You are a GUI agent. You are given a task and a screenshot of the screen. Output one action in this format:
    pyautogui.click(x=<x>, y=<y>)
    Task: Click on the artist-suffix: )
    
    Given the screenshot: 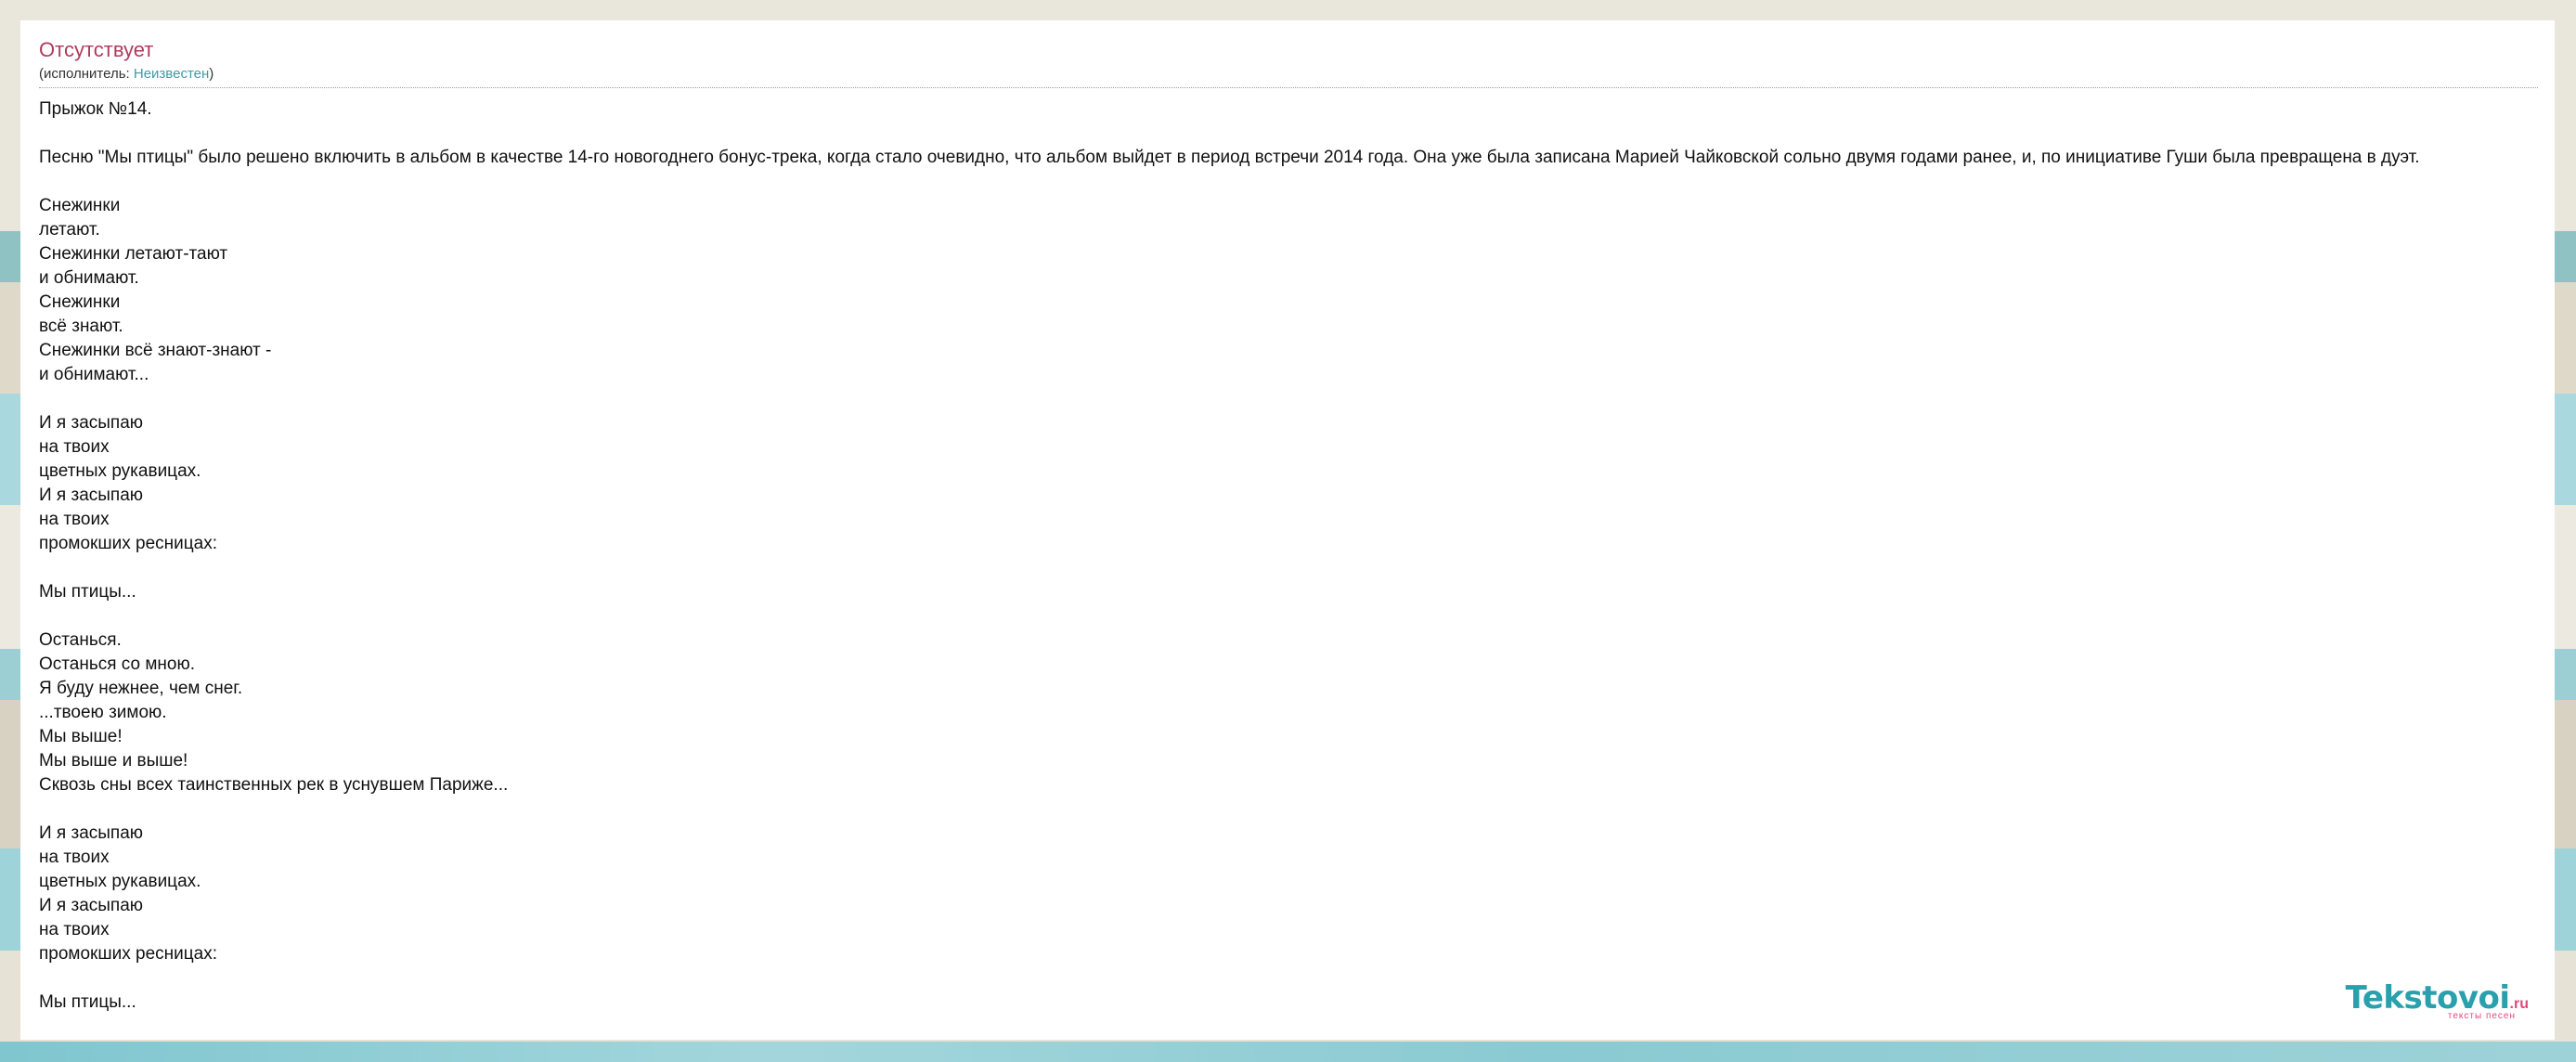 What is the action you would take?
    pyautogui.click(x=211, y=74)
    